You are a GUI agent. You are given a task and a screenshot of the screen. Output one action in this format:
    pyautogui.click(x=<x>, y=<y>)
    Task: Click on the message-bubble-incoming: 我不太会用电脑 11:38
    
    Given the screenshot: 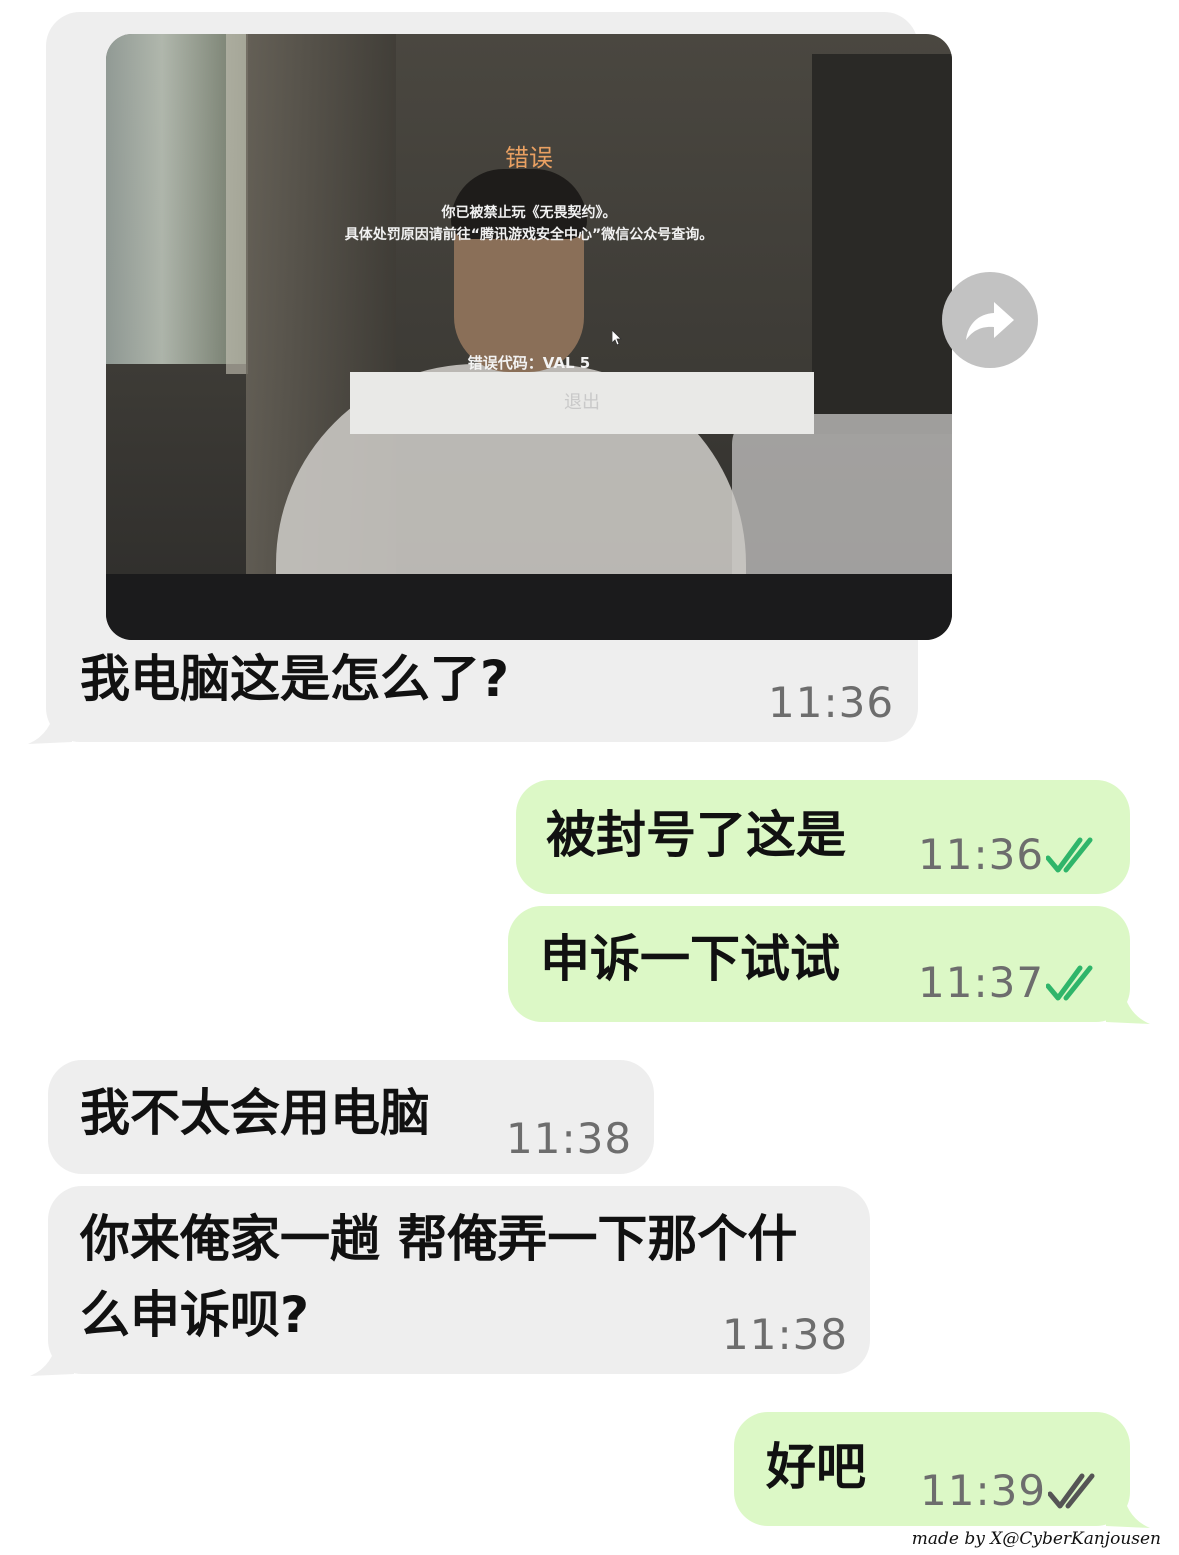 What is the action you would take?
    pyautogui.click(x=351, y=1117)
    